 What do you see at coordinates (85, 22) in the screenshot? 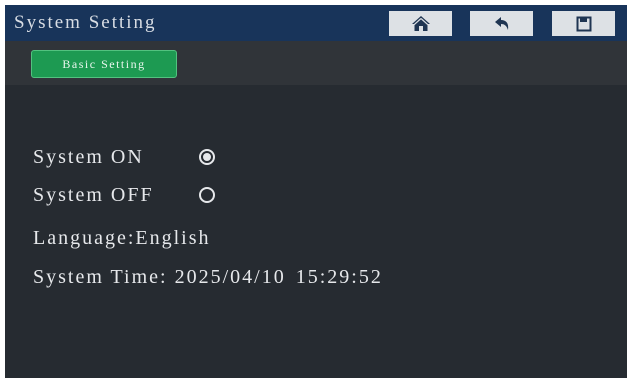
I see `page-title: System Setting` at bounding box center [85, 22].